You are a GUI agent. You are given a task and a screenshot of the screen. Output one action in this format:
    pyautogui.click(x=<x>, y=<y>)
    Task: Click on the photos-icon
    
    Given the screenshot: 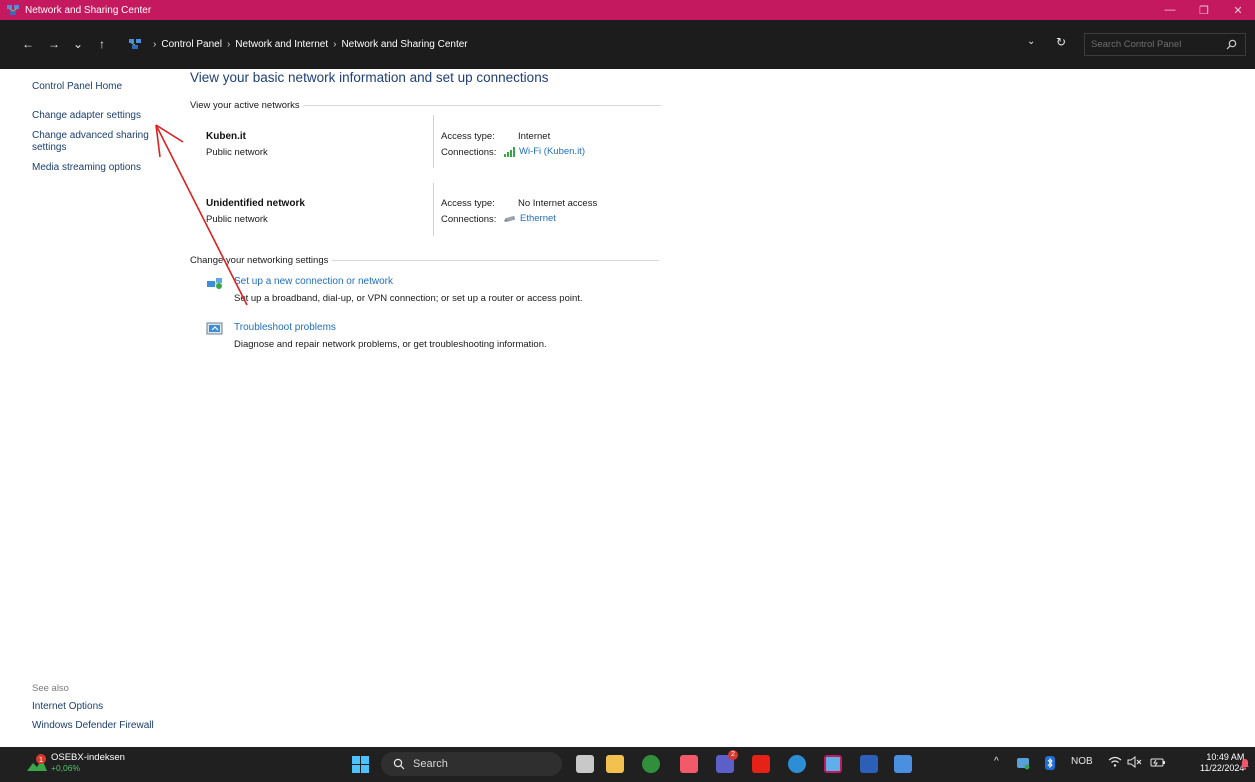 What is the action you would take?
    pyautogui.click(x=903, y=764)
    